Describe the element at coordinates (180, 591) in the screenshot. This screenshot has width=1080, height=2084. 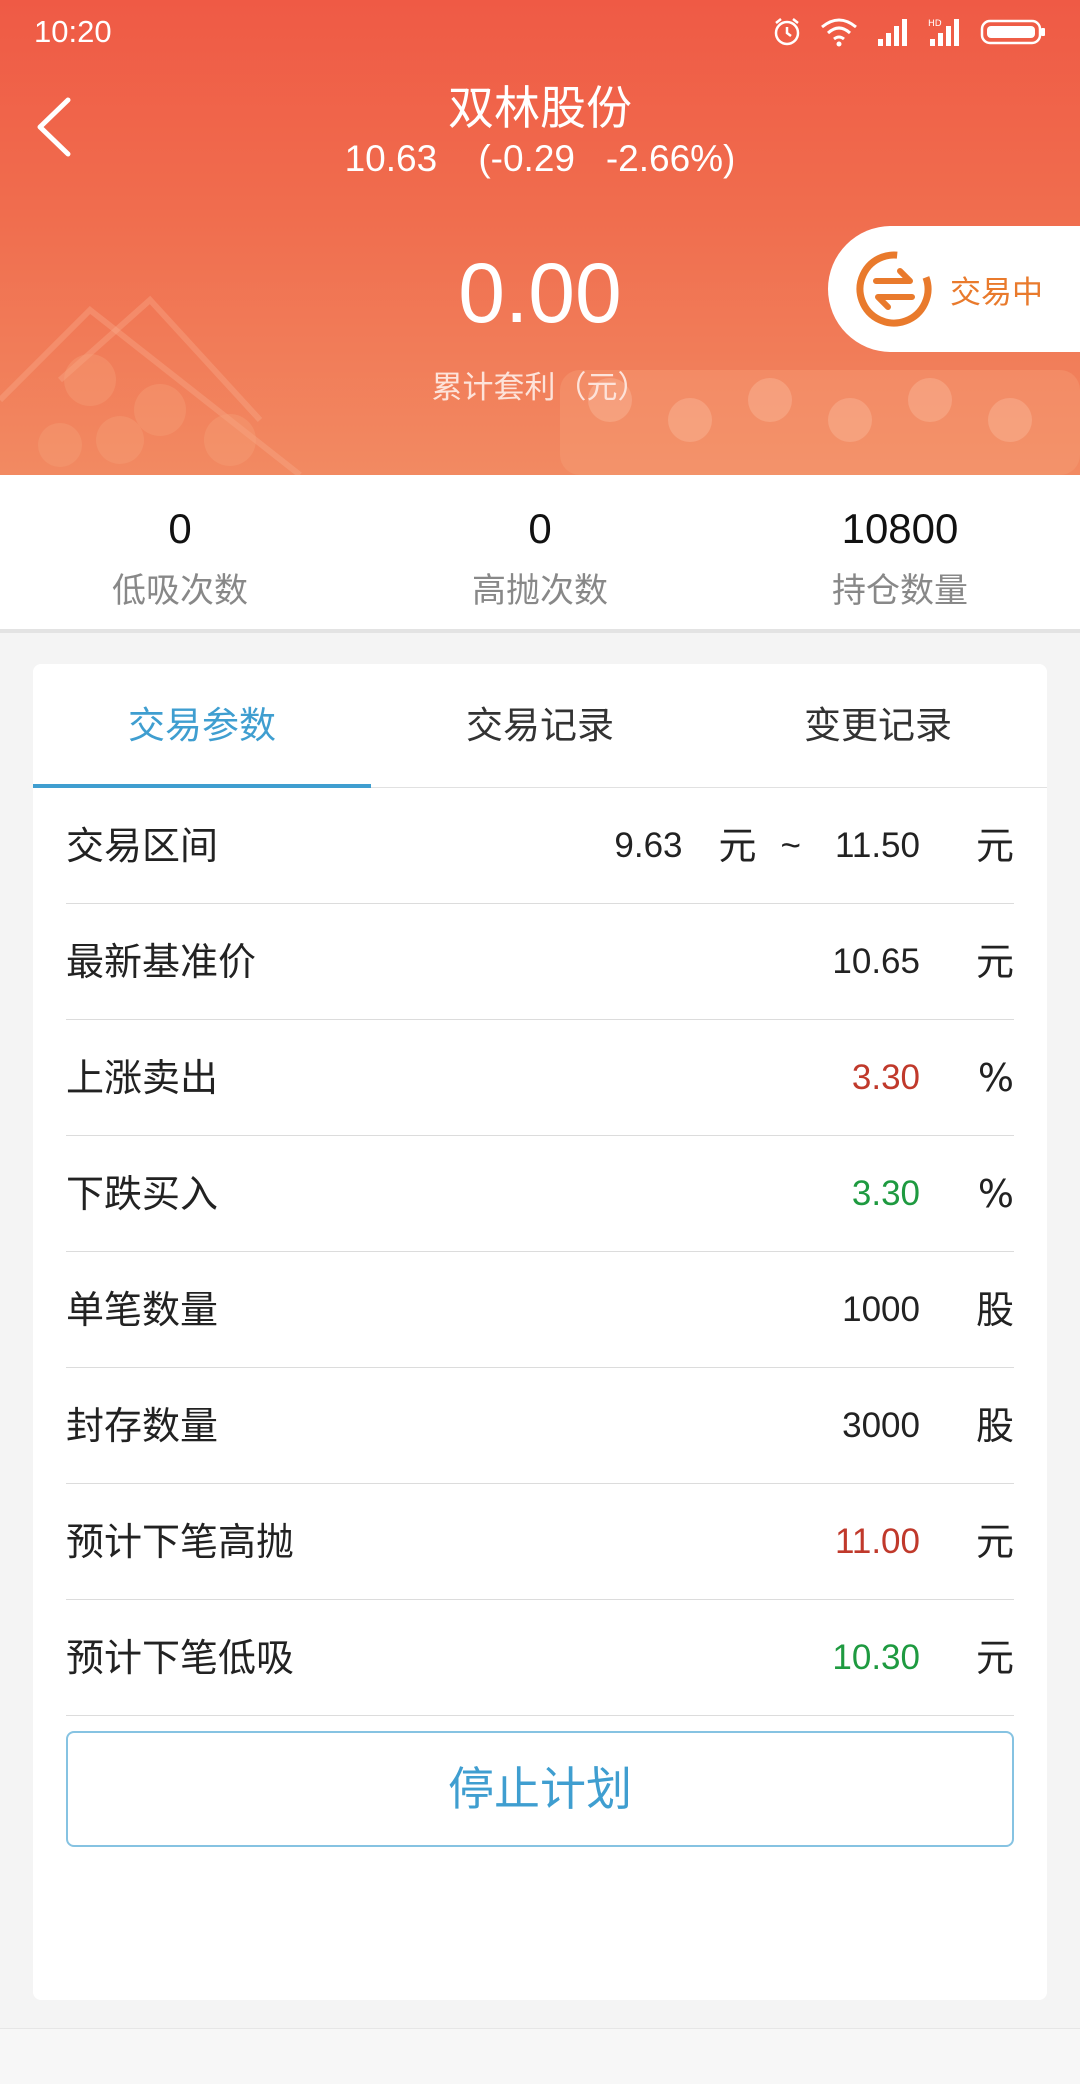
I see `stat-label: 低吸次数` at that location.